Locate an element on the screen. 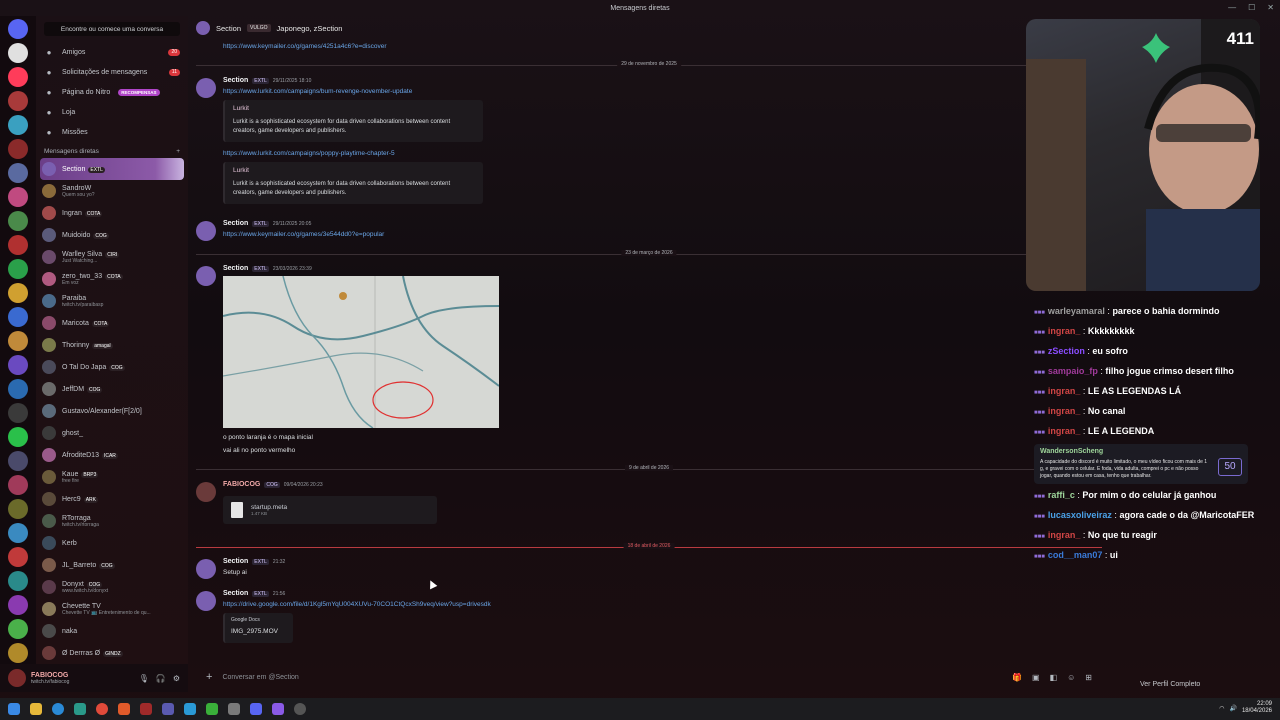  headphones-icon: 🎧 is located at coordinates (161, 678).